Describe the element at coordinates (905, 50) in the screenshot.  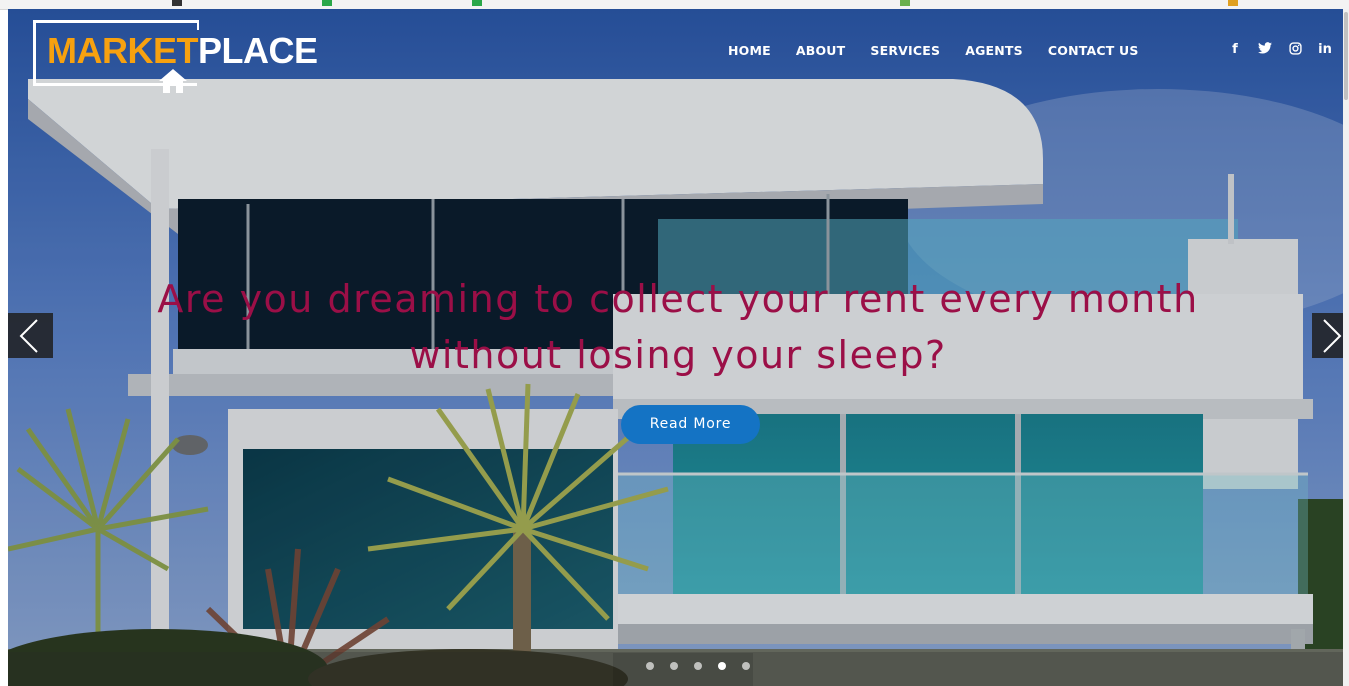
I see `nav-services-link: SERVICES` at that location.